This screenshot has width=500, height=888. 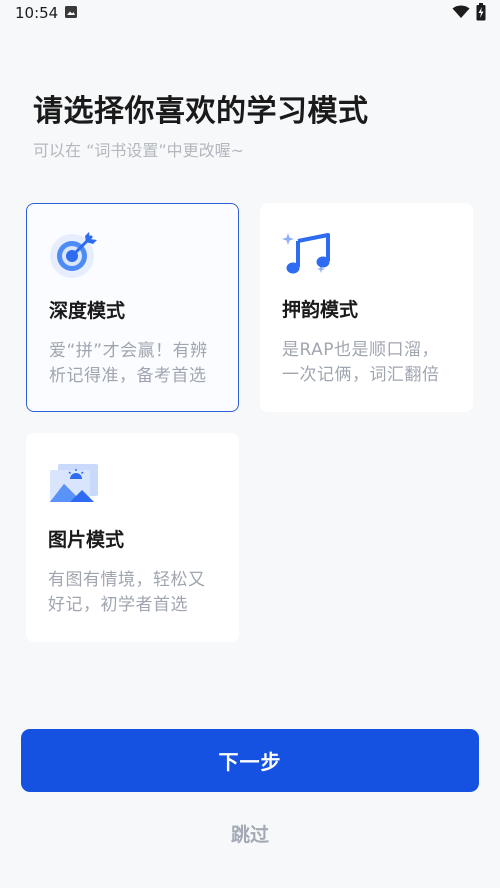 I want to click on mode-card-title: 图片模式, so click(x=86, y=540).